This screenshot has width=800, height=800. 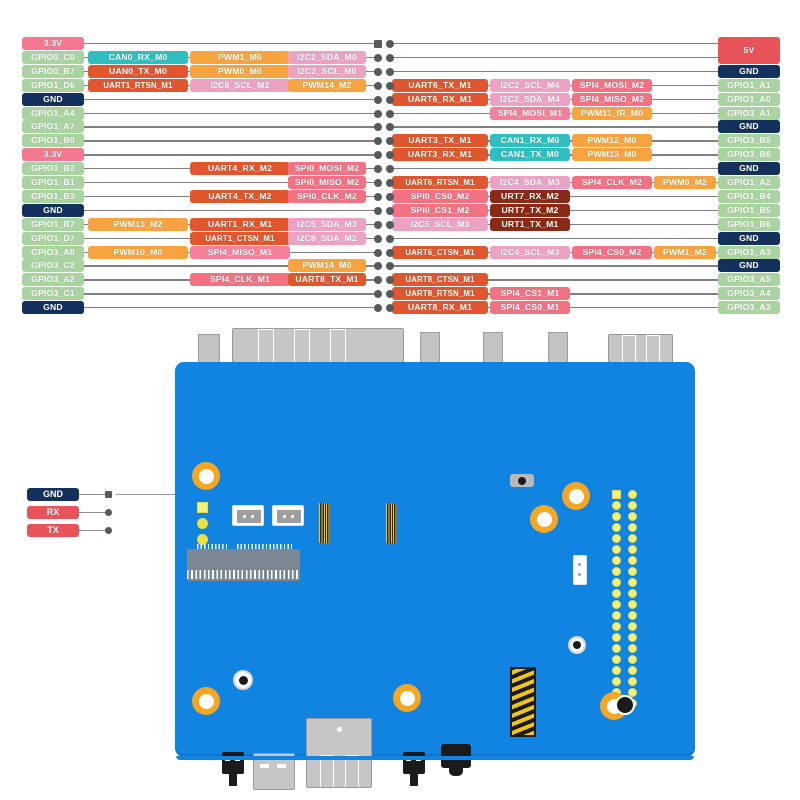 What do you see at coordinates (53, 57) in the screenshot?
I see `pin-function-chip: GPIO0_C0` at bounding box center [53, 57].